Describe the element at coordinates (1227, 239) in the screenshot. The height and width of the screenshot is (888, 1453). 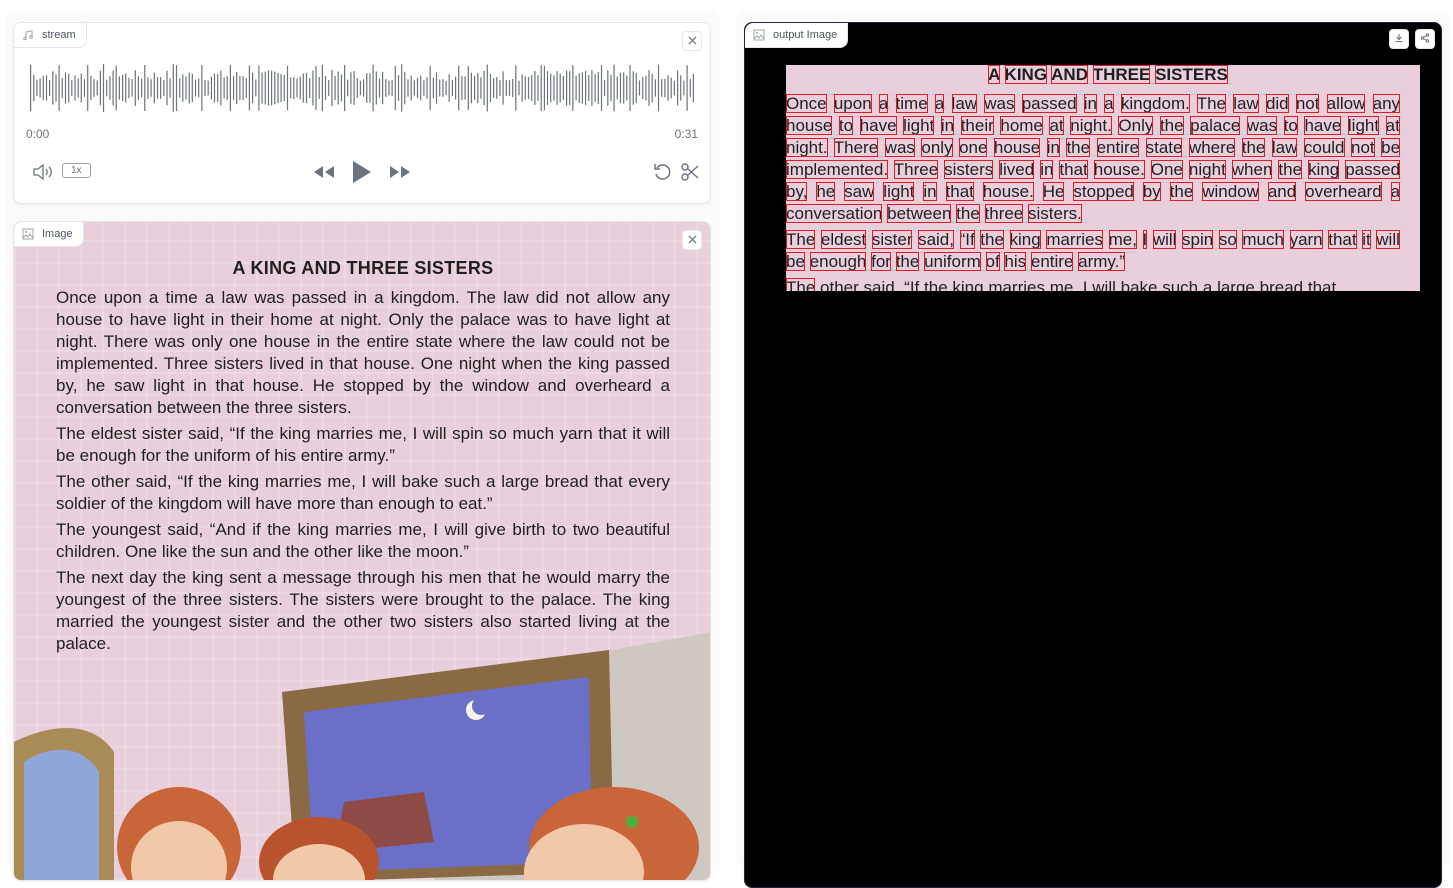
I see `detected-word: so` at that location.